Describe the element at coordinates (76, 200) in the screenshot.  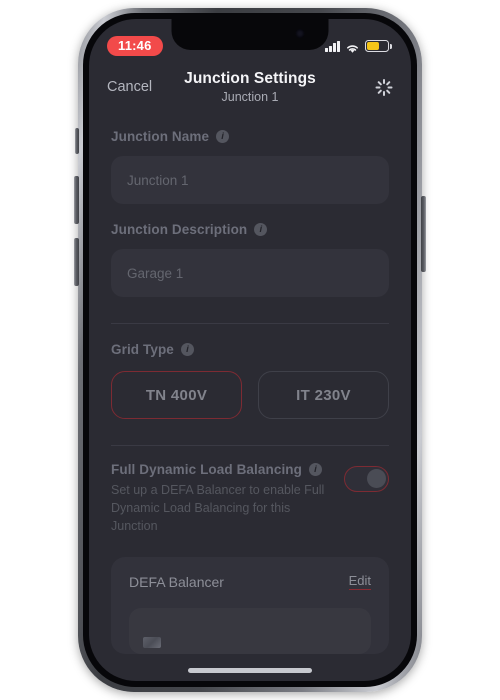
I see `volume-up-button` at that location.